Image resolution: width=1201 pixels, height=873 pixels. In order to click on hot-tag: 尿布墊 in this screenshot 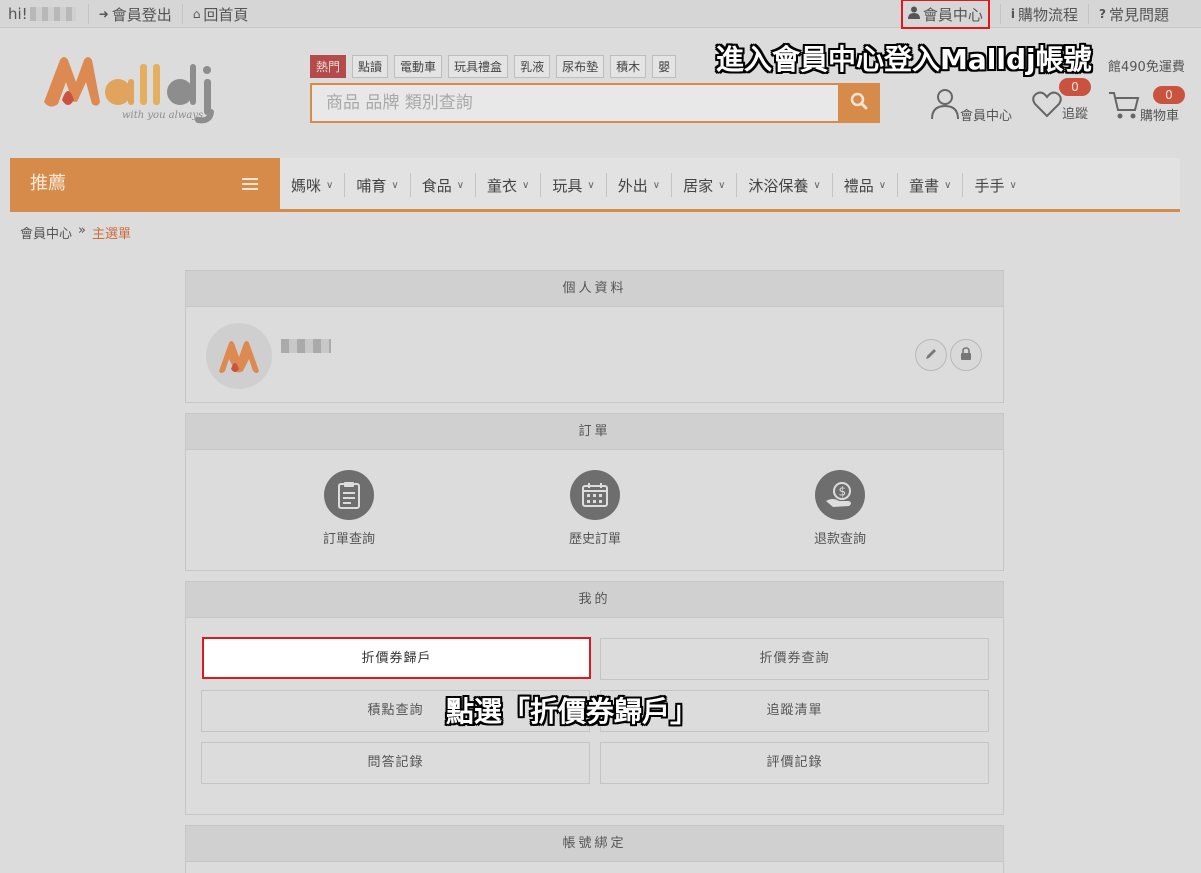, I will do `click(580, 66)`.